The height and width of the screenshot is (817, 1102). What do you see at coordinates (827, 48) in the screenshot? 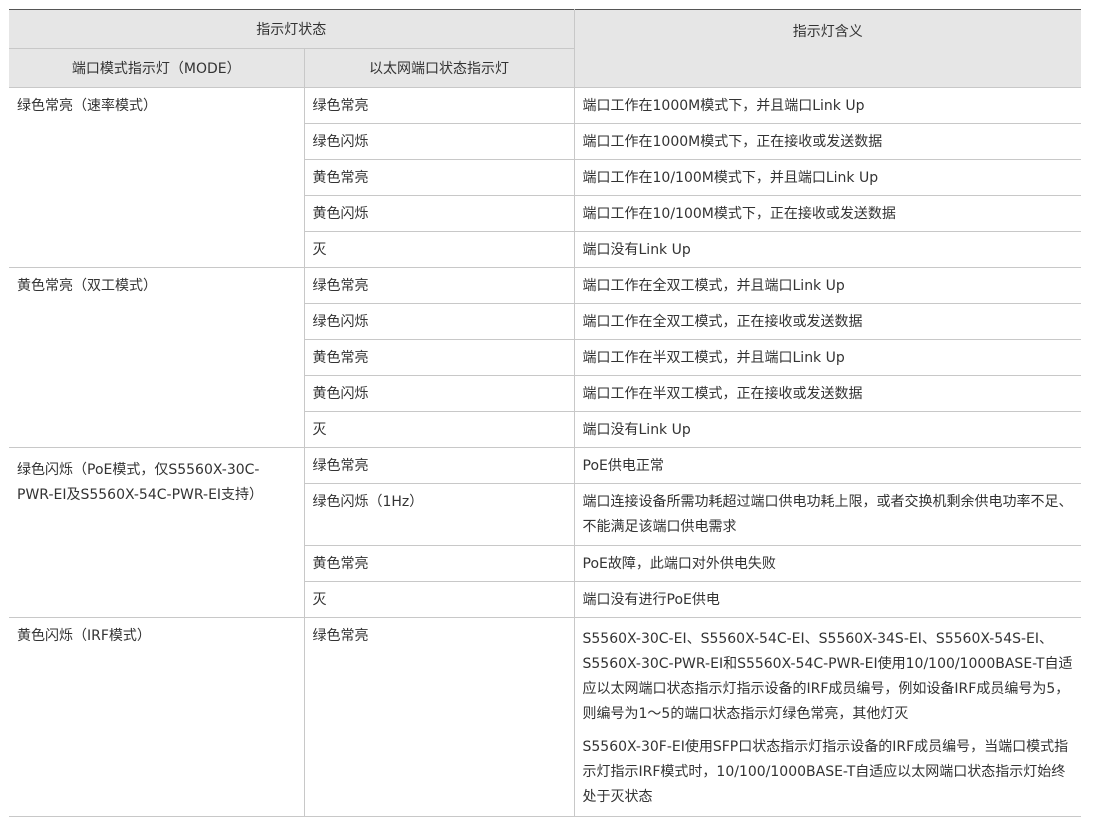
I see `header-indicator-meaning: 指示灯含义` at bounding box center [827, 48].